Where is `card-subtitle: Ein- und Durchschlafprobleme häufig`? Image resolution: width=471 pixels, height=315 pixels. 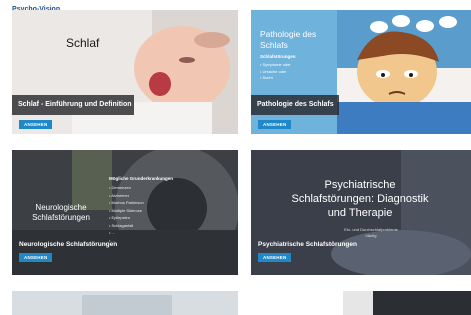 card-subtitle: Ein- und Durchschlafprobleme häufig is located at coordinates (371, 232).